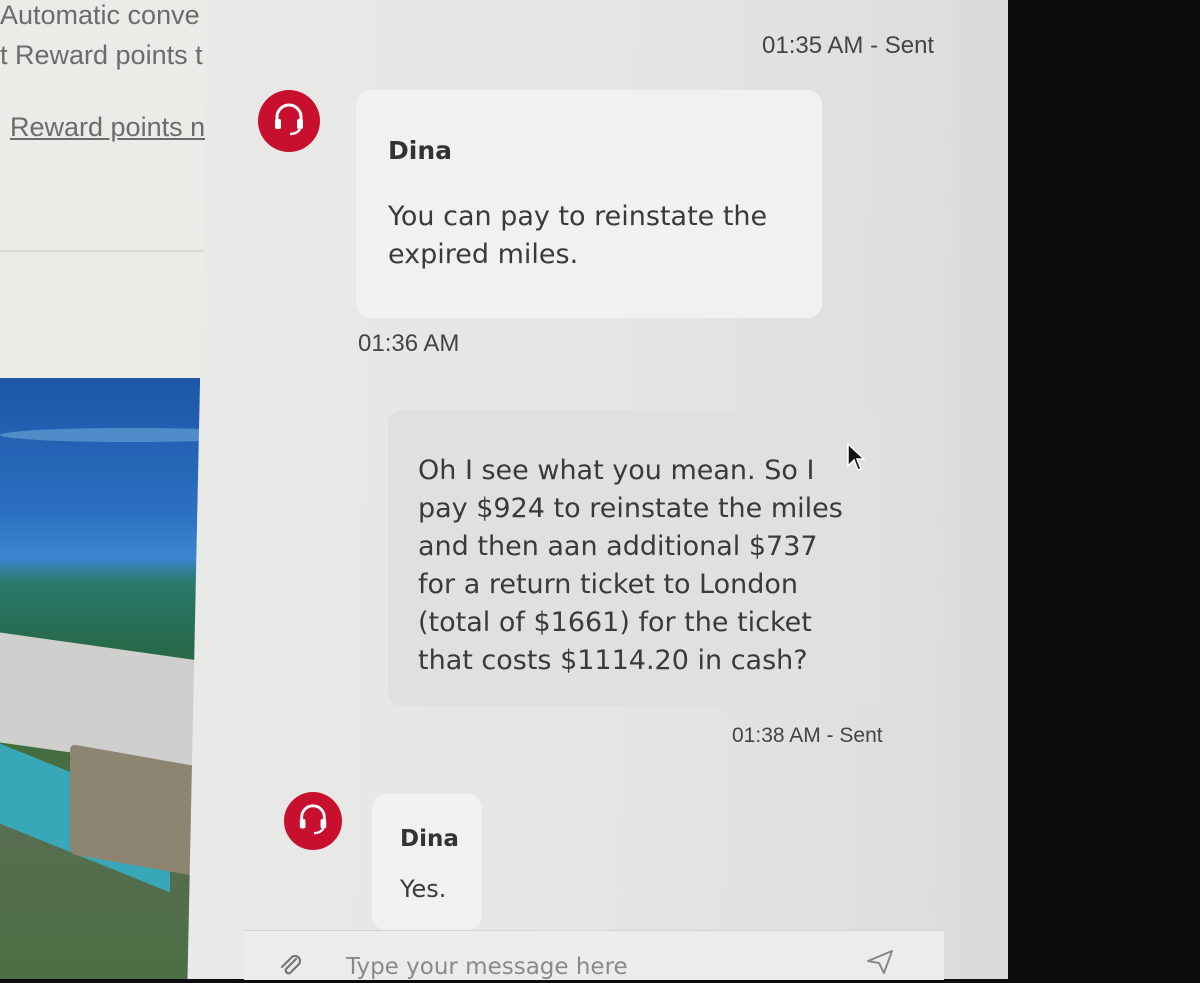 This screenshot has width=1200, height=983. I want to click on message-text: Yes., so click(423, 889).